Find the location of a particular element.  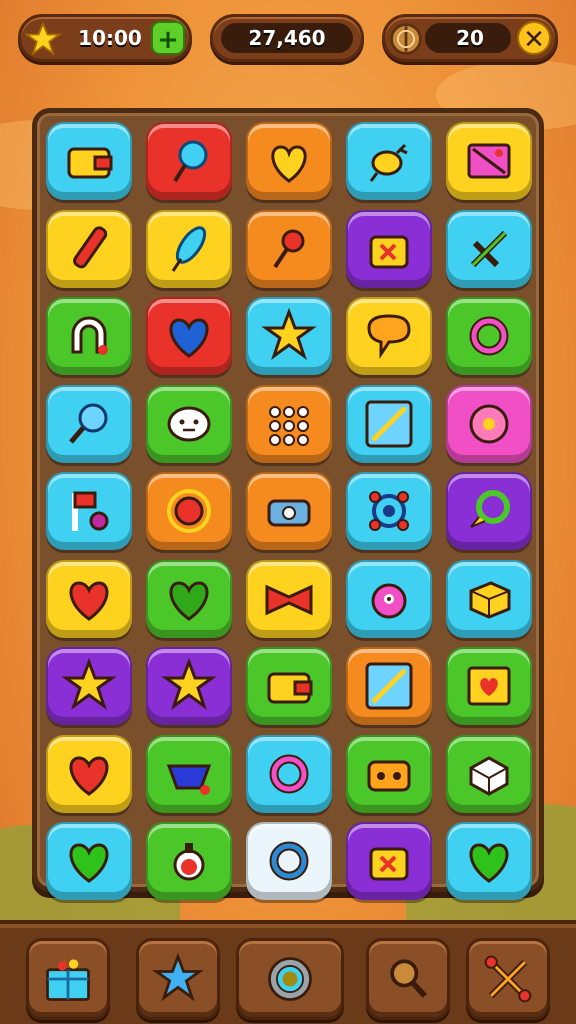

tile-r9-c1 is located at coordinates (89, 861).